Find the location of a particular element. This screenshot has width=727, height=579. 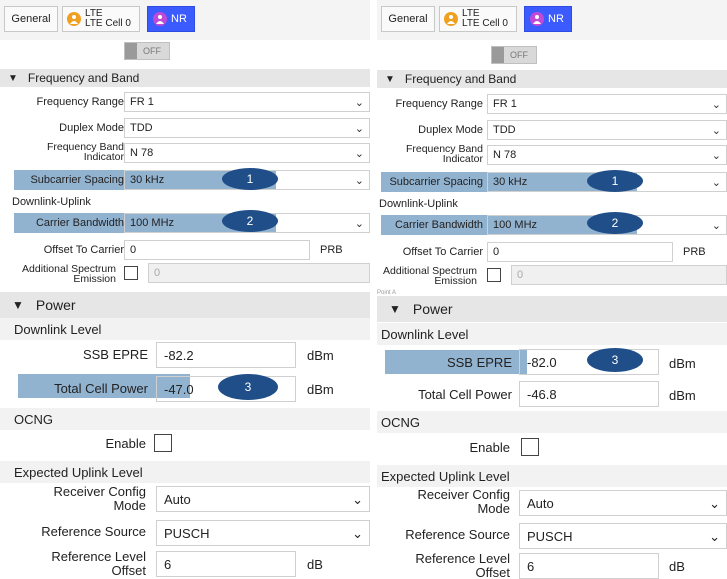

total-cell-power-input: -46.8 is located at coordinates (589, 394).